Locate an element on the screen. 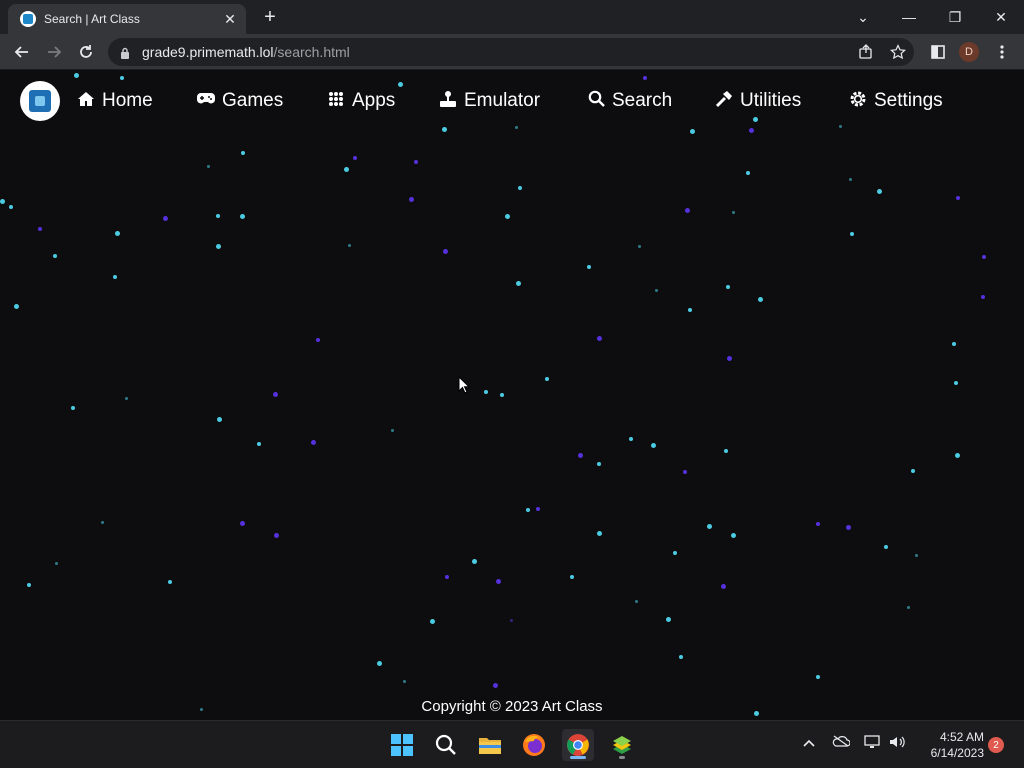 The height and width of the screenshot is (768, 1024). nav-settings-label: Settings is located at coordinates (908, 100).